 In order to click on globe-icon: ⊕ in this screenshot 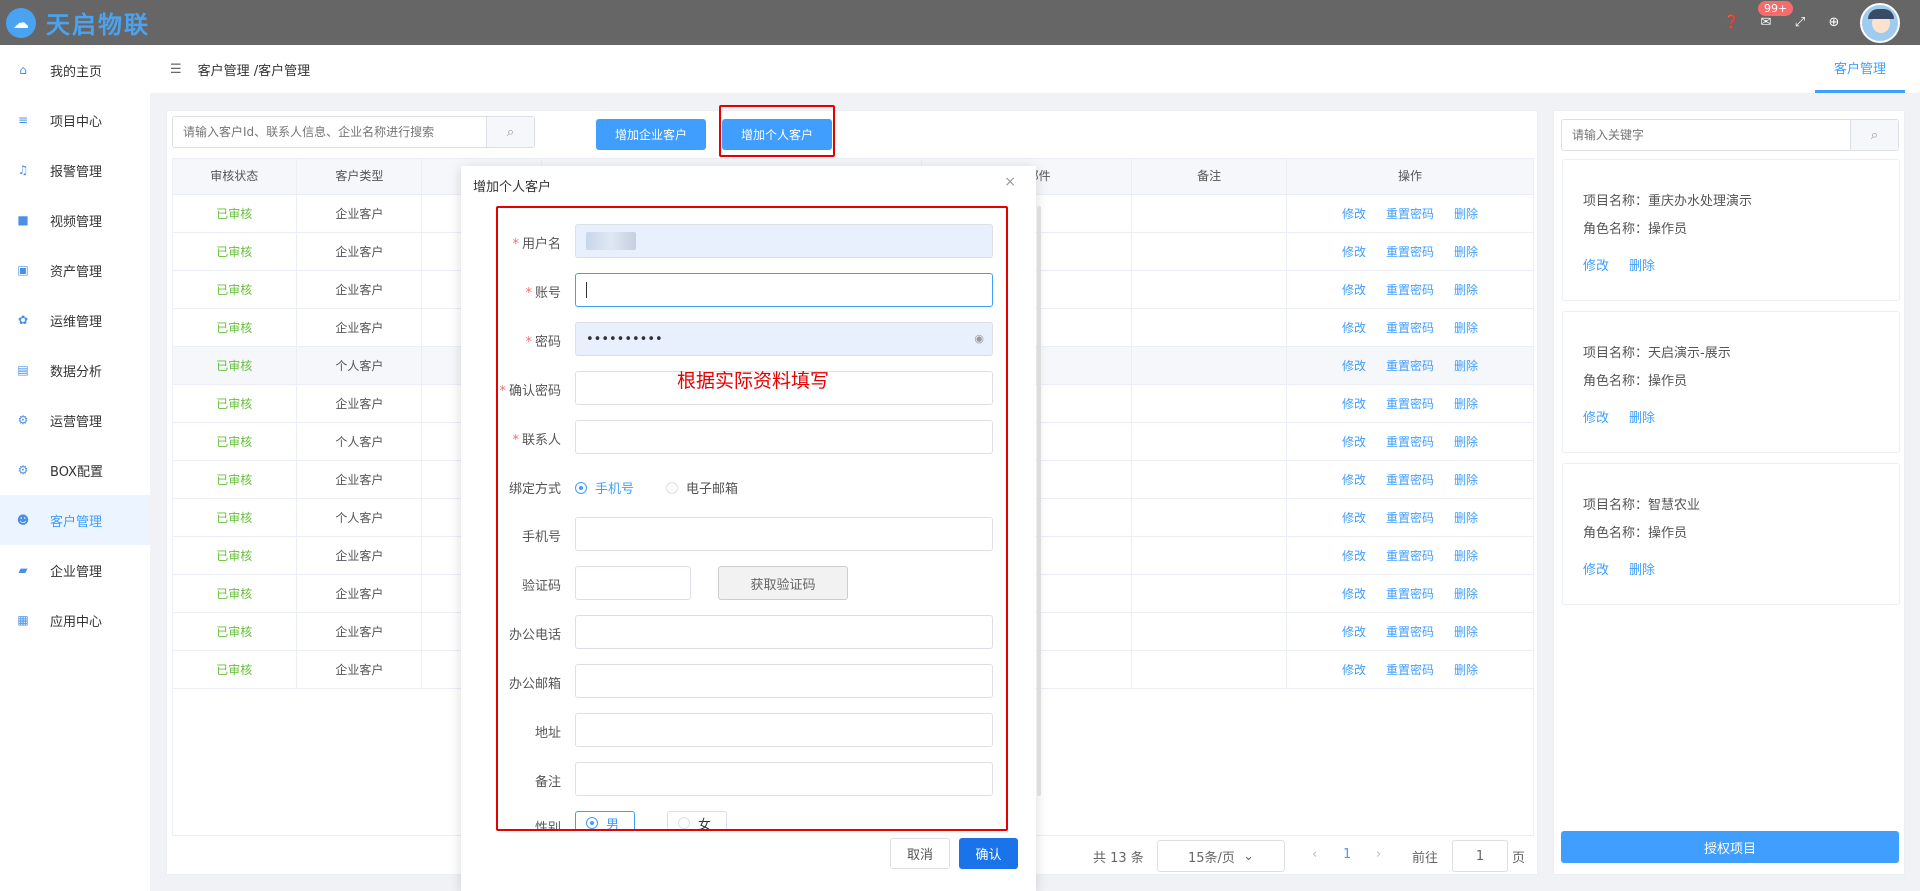, I will do `click(1834, 23)`.